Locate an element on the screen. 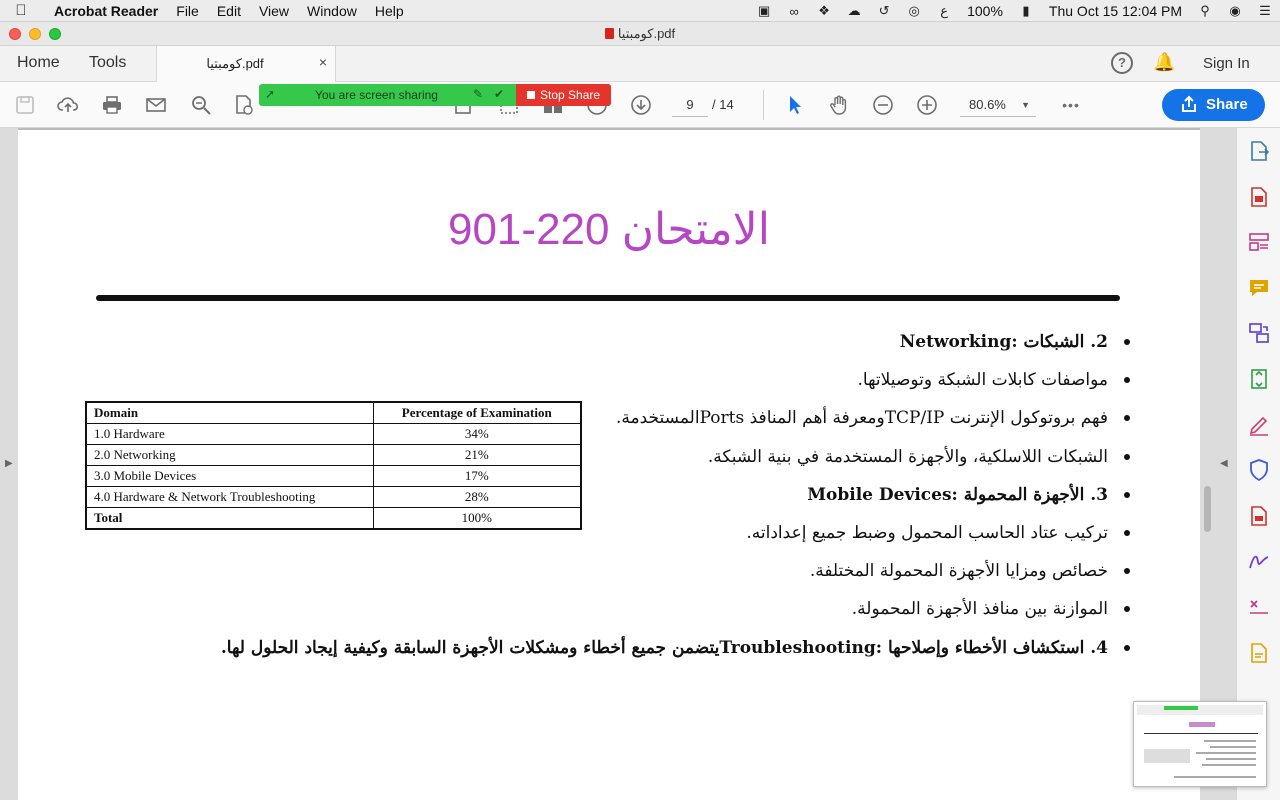 Image resolution: width=1280 pixels, height=800 pixels. preview-share-banner is located at coordinates (1181, 708).